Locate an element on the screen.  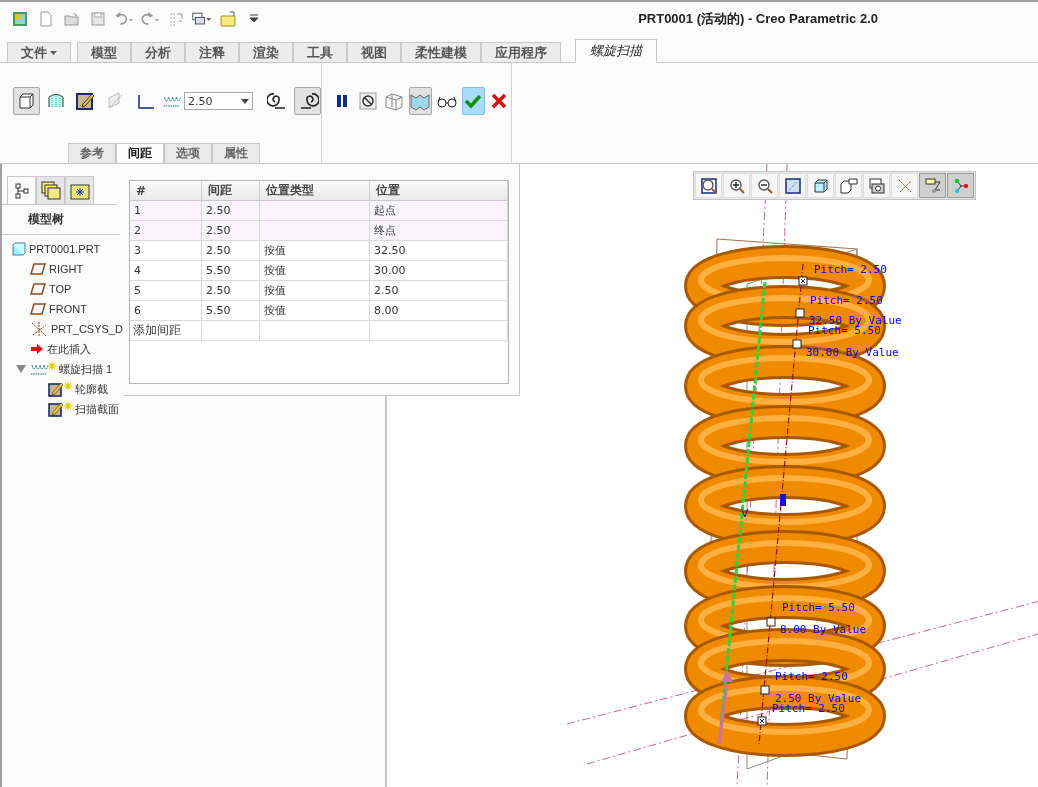
solid-button is located at coordinates (26, 101).